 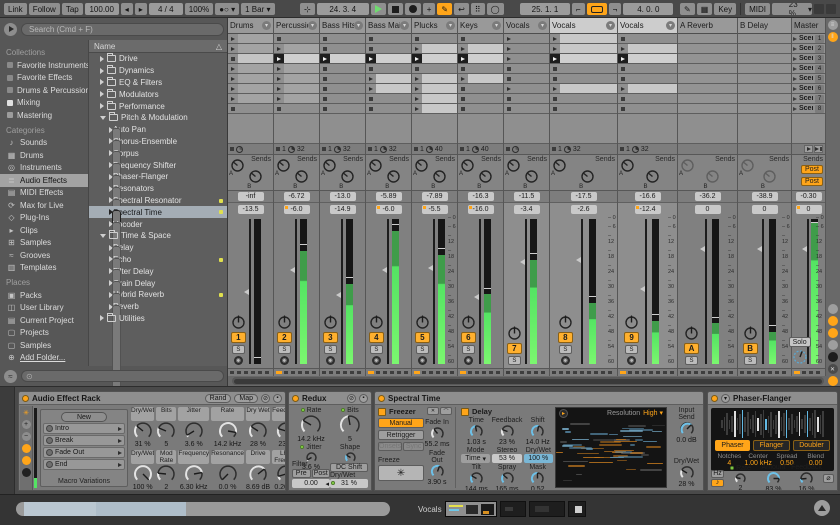 What do you see at coordinates (470, 509) in the screenshot?
I see `device-thumbnail-rack` at bounding box center [470, 509].